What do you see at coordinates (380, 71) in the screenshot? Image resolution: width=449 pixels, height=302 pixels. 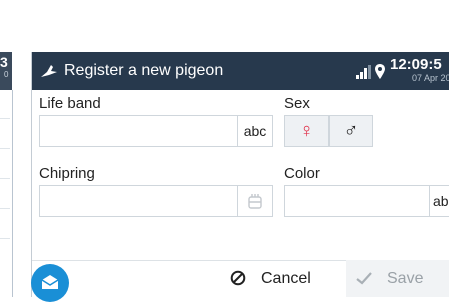 I see `location-icon` at bounding box center [380, 71].